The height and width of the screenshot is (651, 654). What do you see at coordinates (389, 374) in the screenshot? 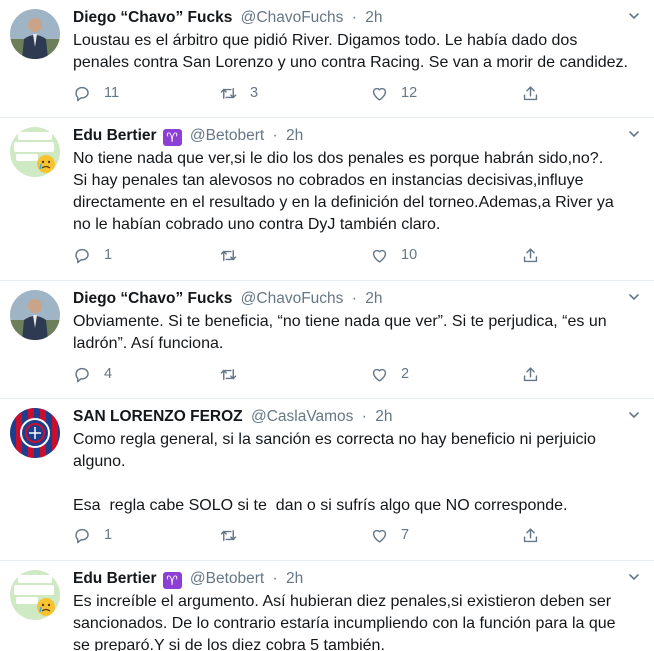
I see `like-button: 2` at bounding box center [389, 374].